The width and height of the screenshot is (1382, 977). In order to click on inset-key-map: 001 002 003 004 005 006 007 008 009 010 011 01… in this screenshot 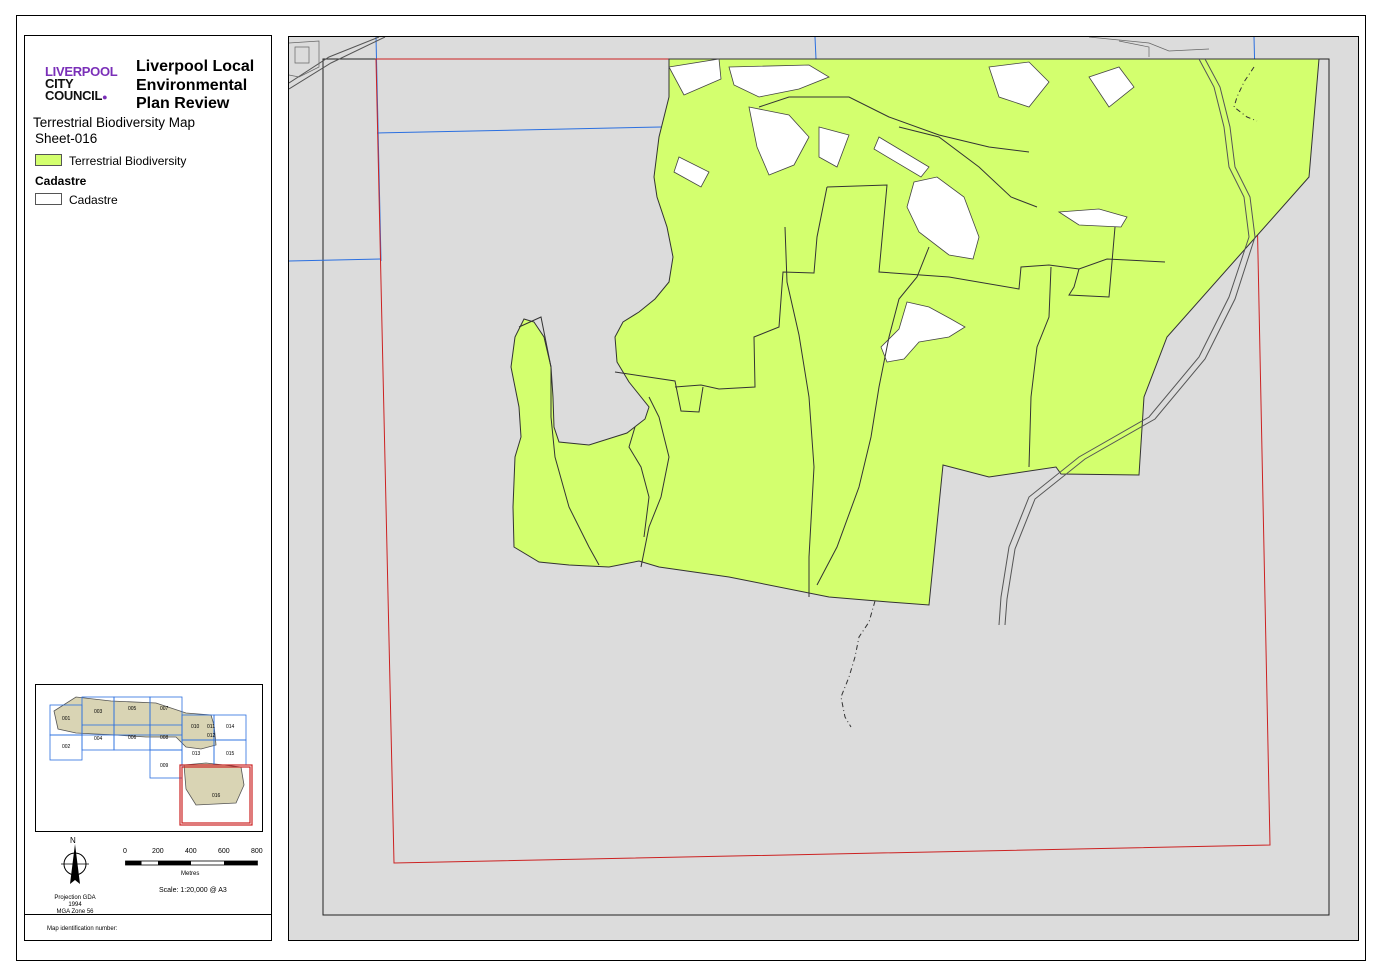, I will do `click(149, 758)`.